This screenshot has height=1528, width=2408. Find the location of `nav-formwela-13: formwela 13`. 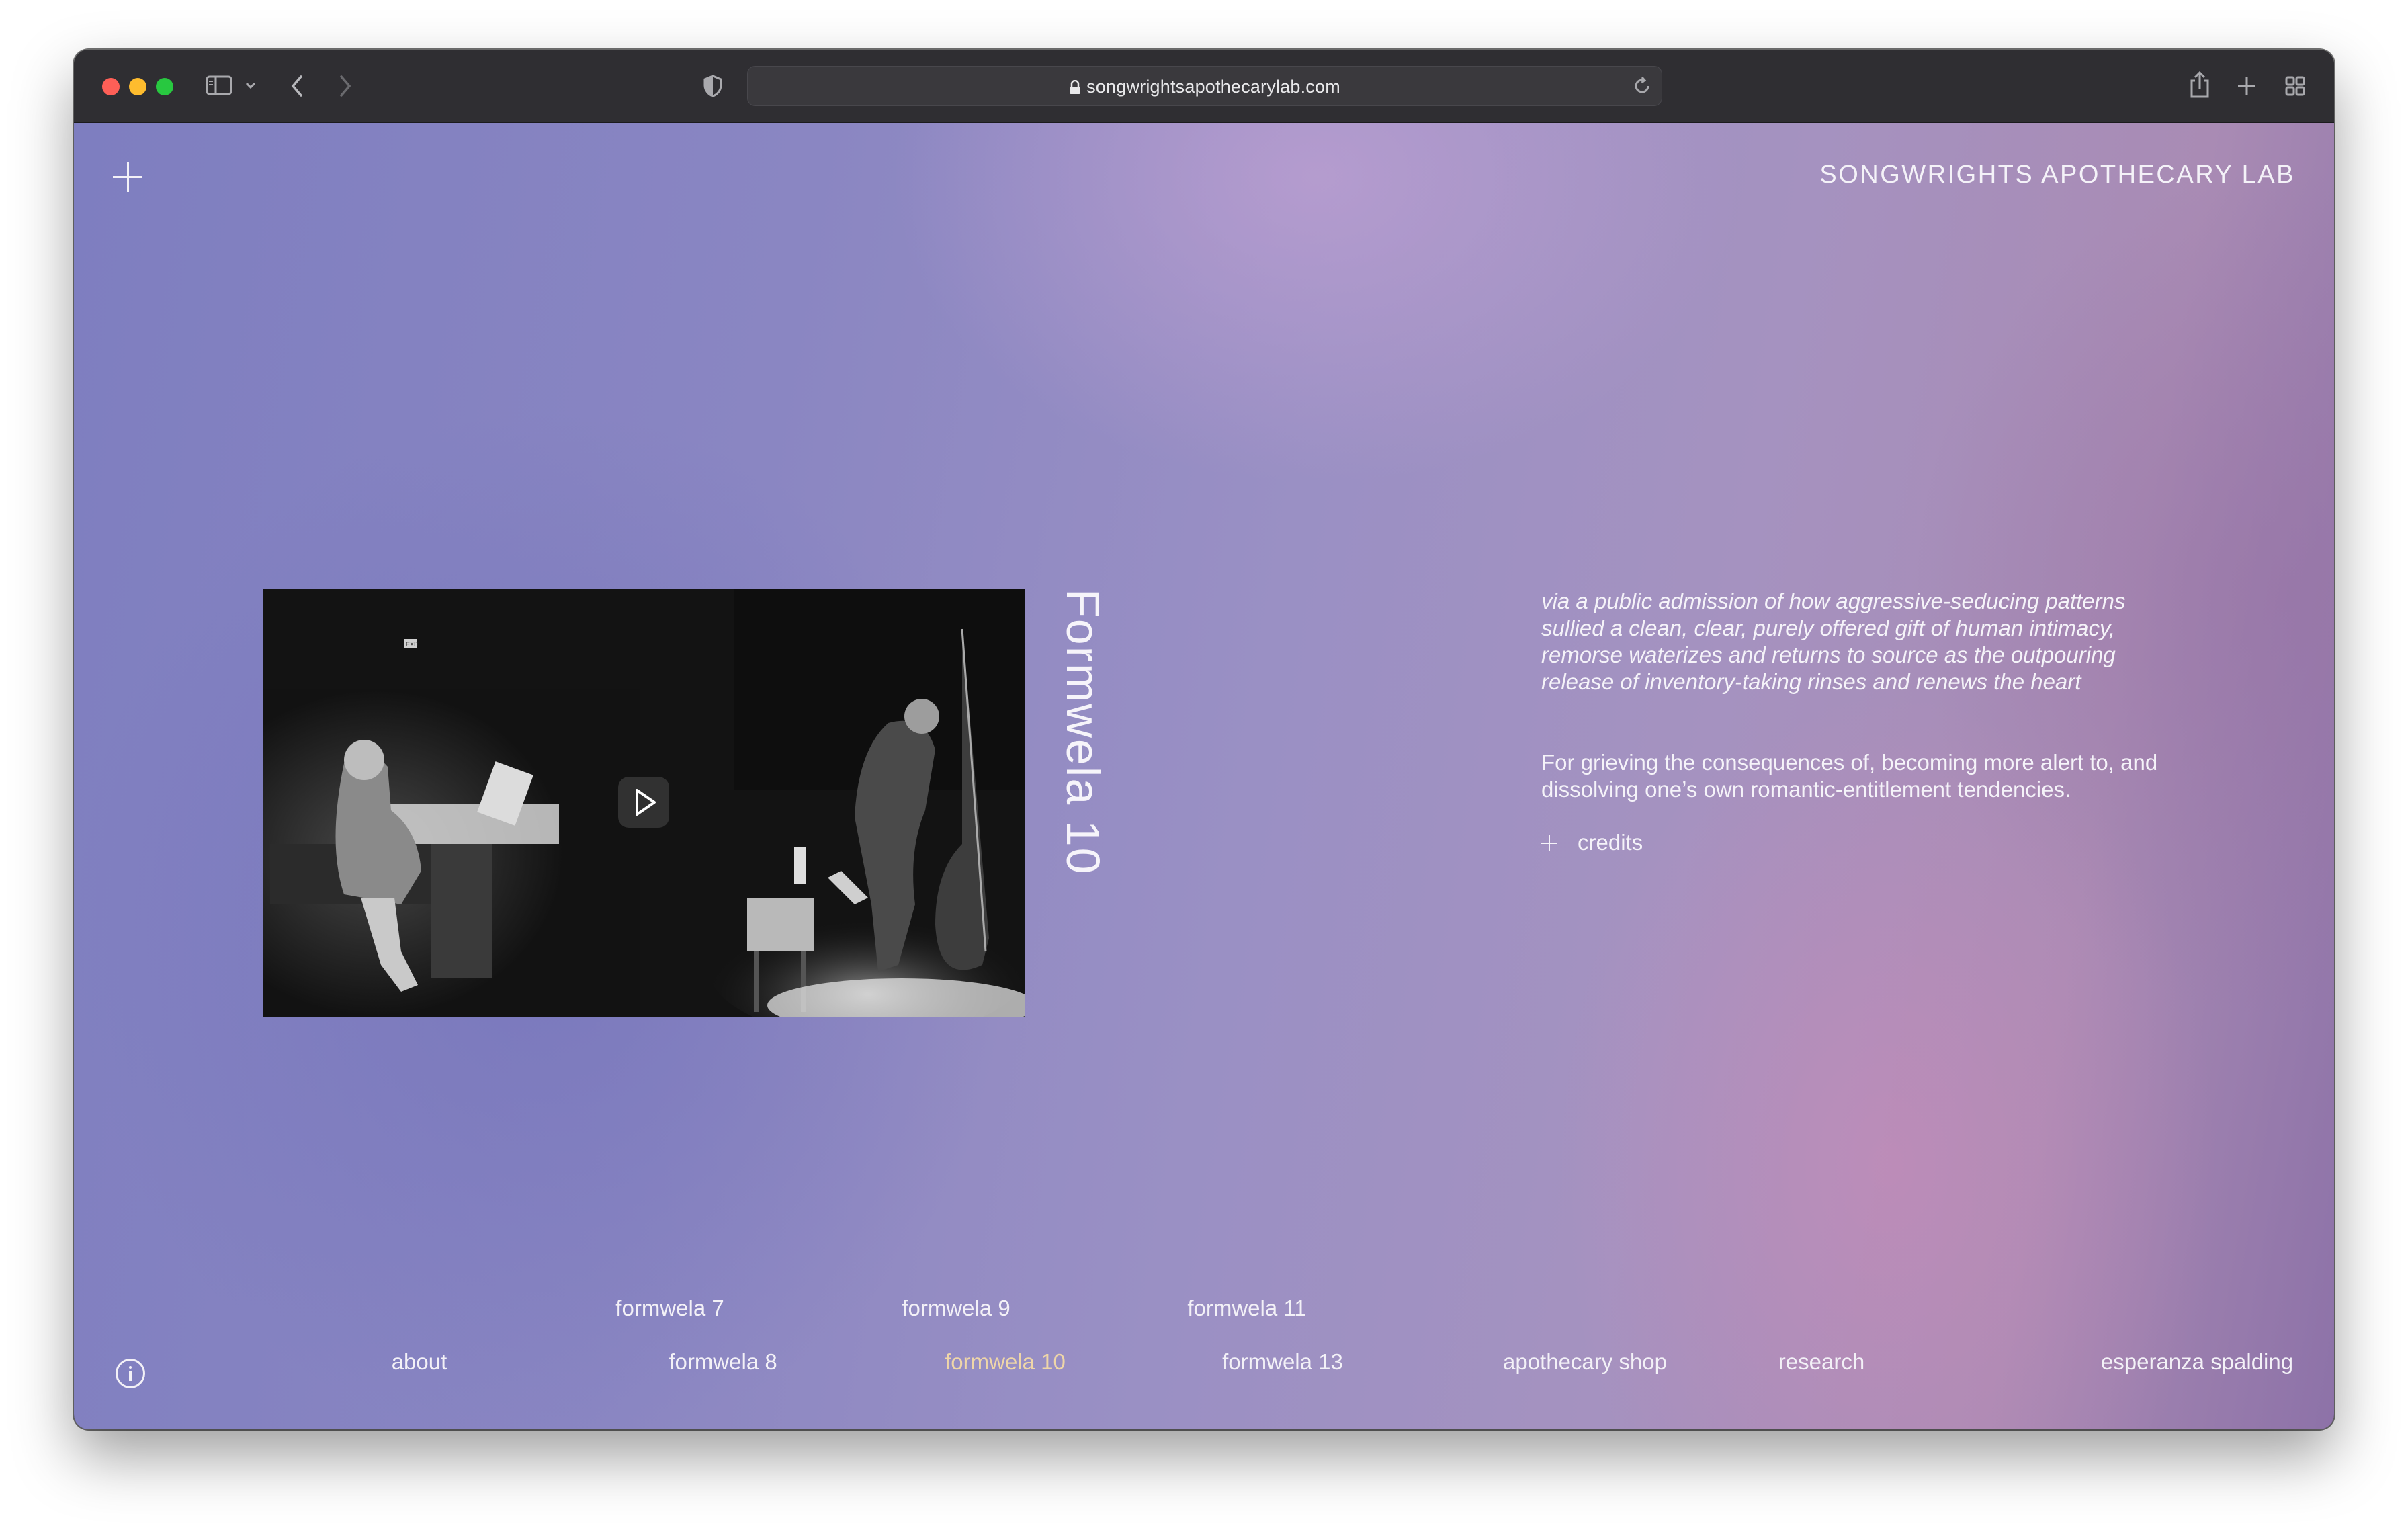

nav-formwela-13: formwela 13 is located at coordinates (1282, 1362).